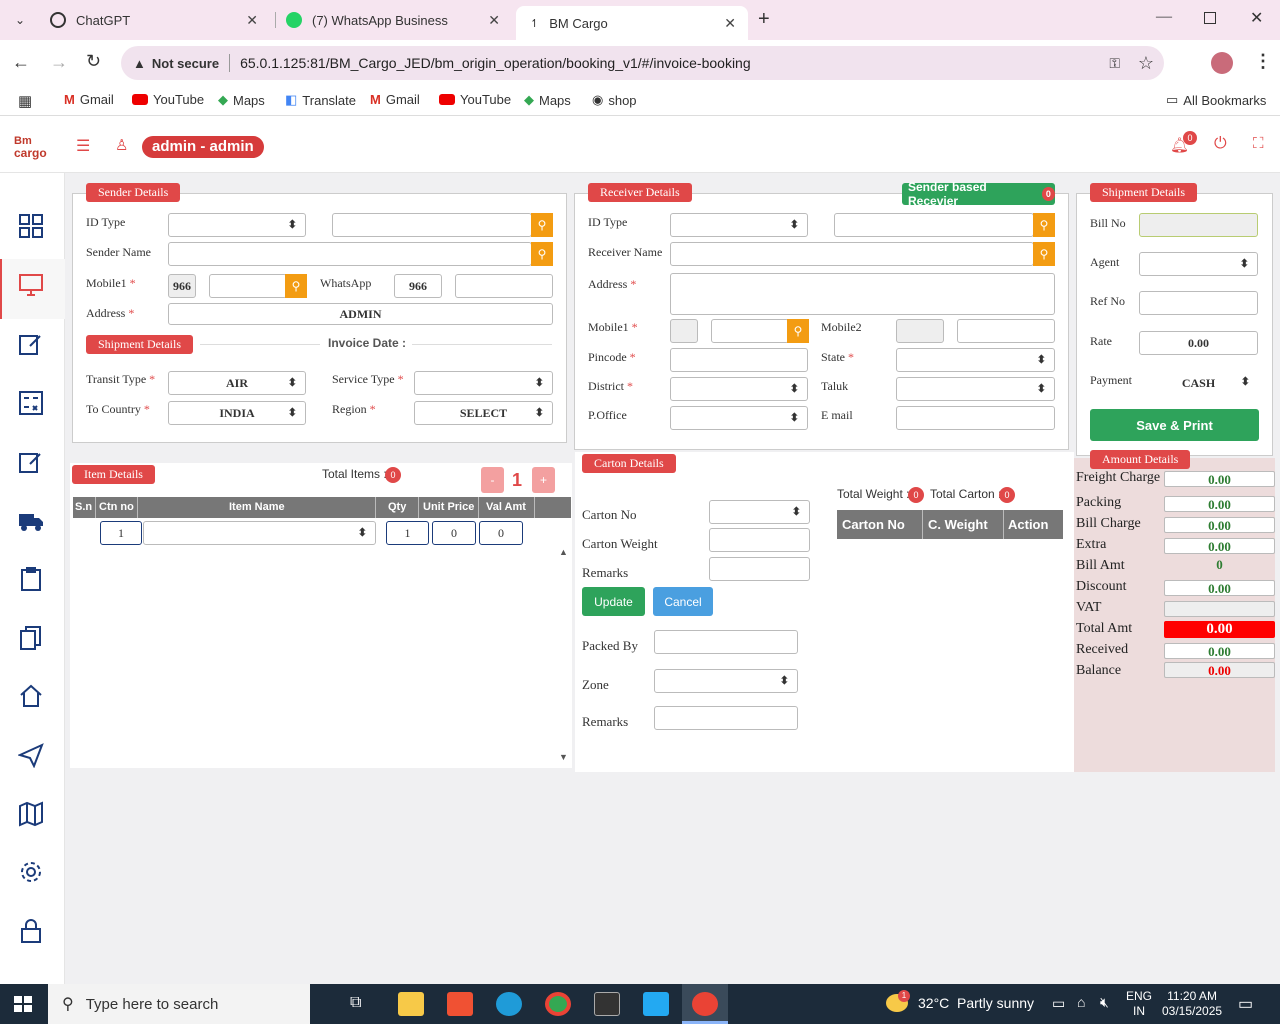 The width and height of the screenshot is (1280, 1024). I want to click on windows-start-icon, so click(23, 1004).